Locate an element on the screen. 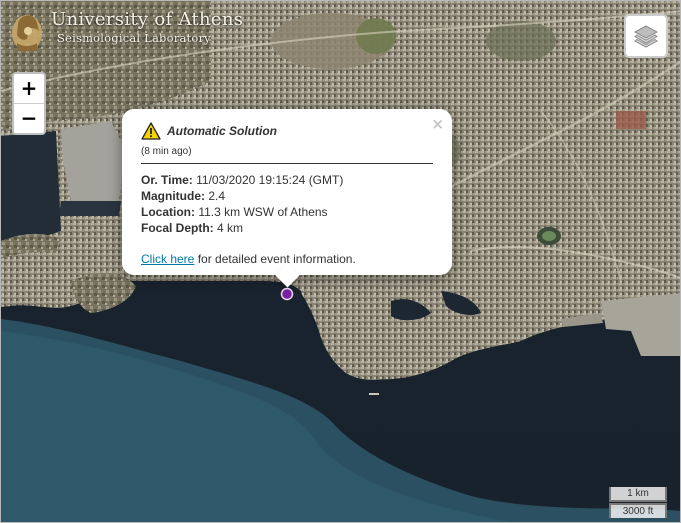 The height and width of the screenshot is (523, 681). zoom-control: + − is located at coordinates (29, 103).